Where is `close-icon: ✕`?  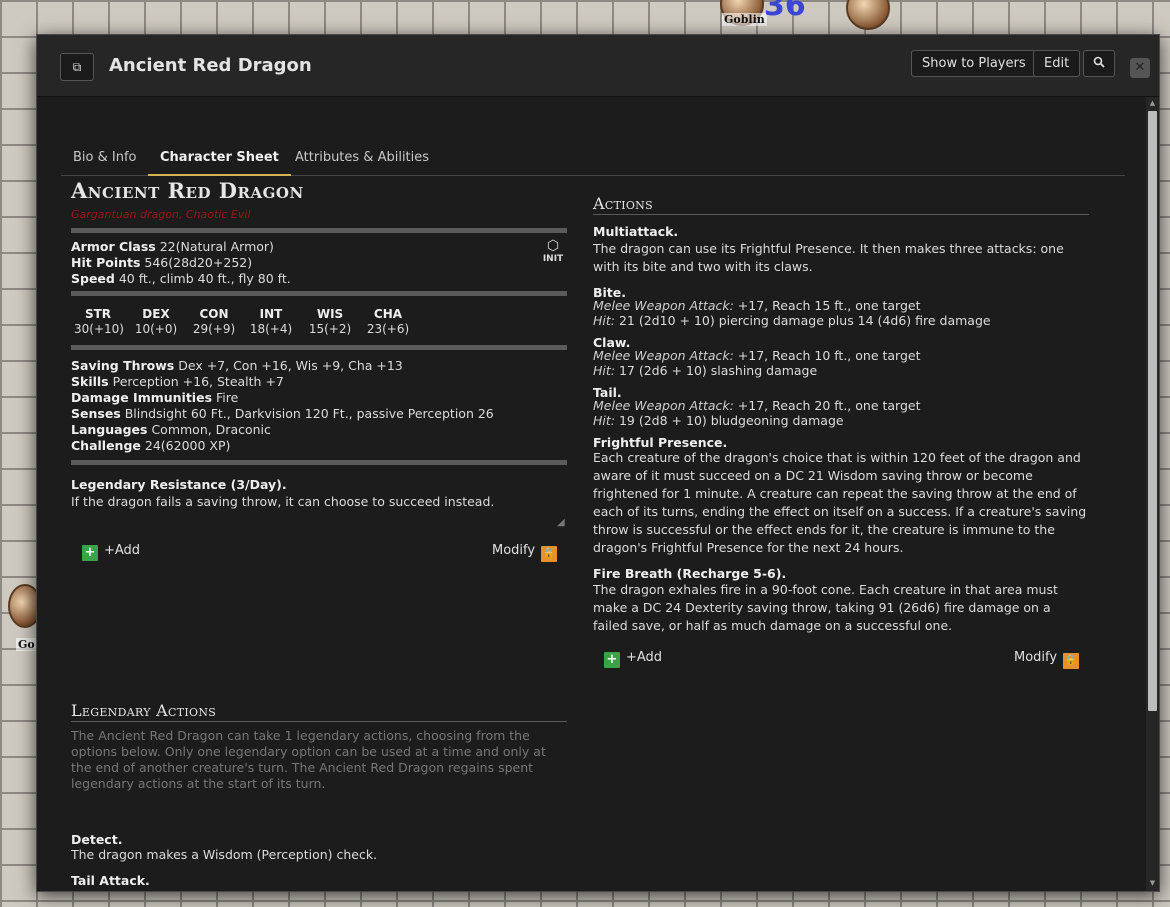 close-icon: ✕ is located at coordinates (1140, 67).